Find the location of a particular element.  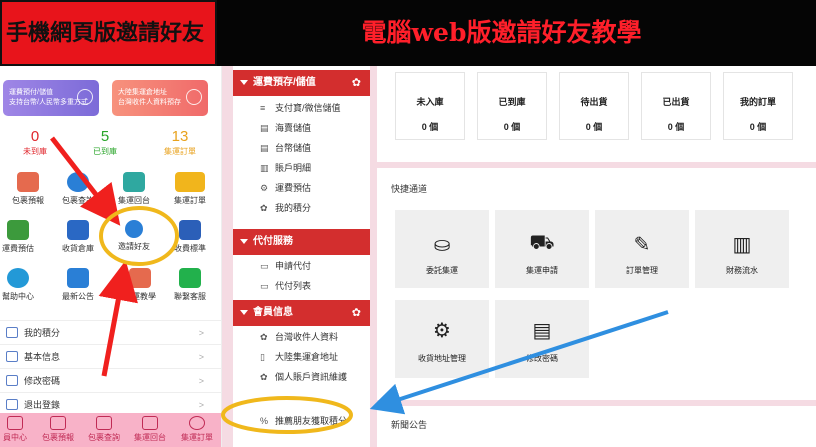

quick-consign: ⛀ 委託集運 is located at coordinates (442, 249).